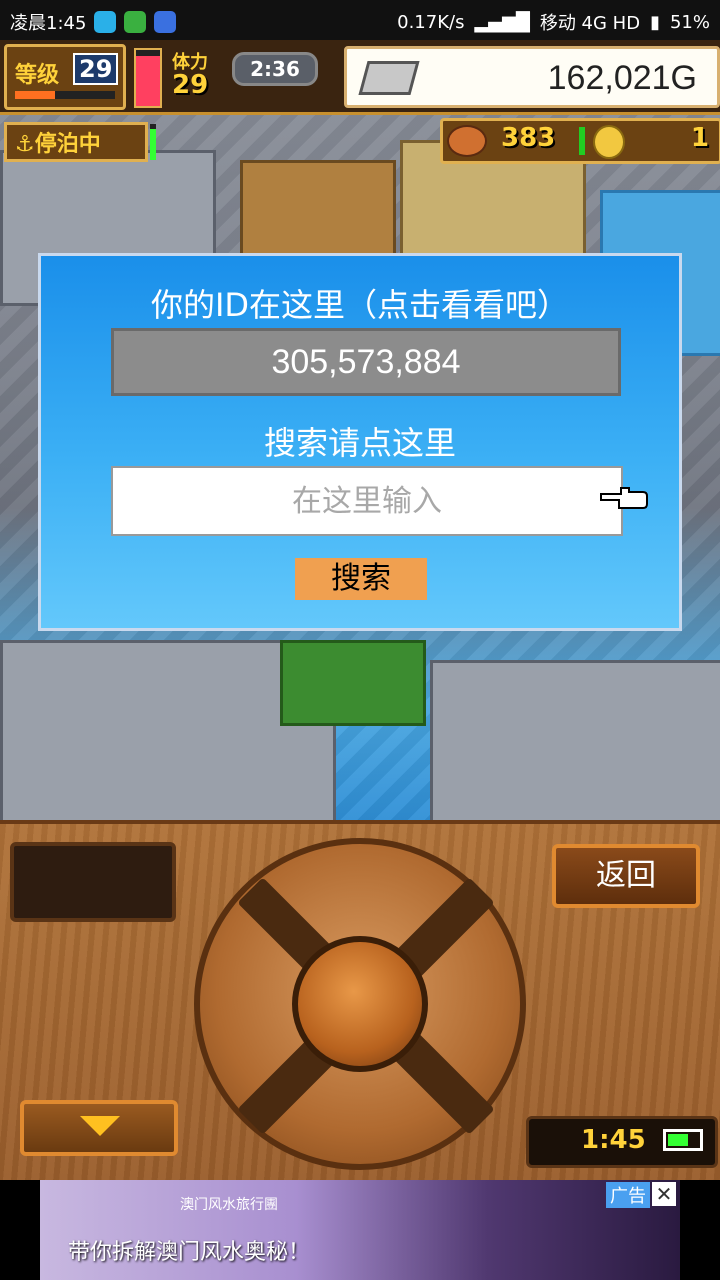 Image resolution: width=720 pixels, height=1280 pixels. I want to click on stone-wall-right, so click(575, 743).